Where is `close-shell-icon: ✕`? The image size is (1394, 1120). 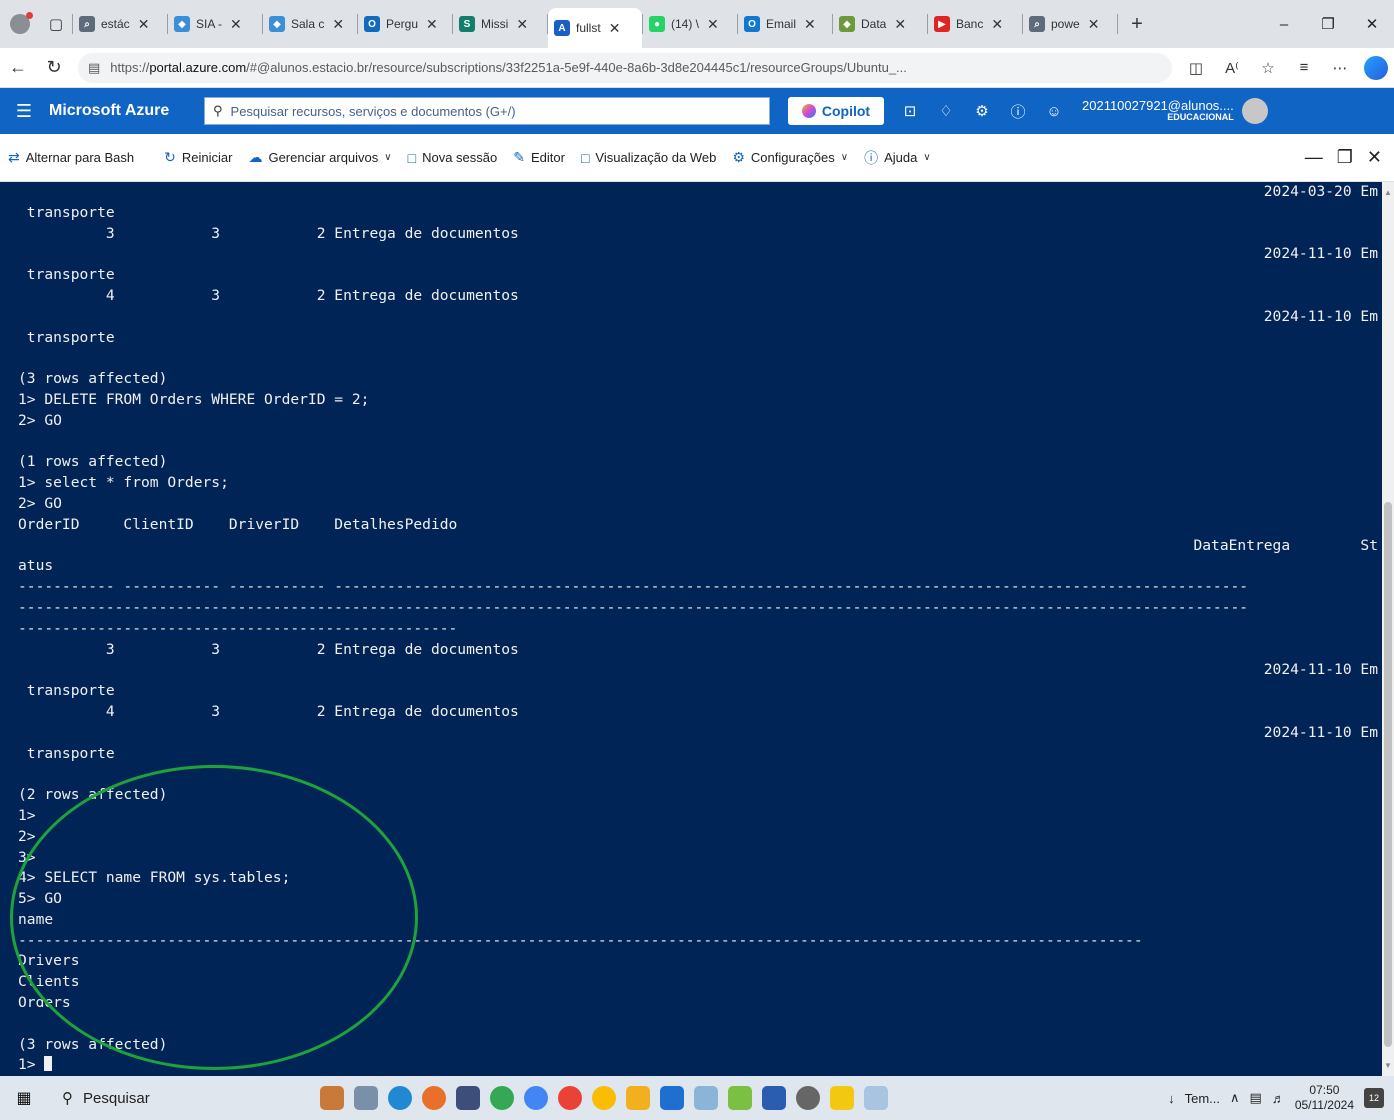
close-shell-icon: ✕ is located at coordinates (1374, 157).